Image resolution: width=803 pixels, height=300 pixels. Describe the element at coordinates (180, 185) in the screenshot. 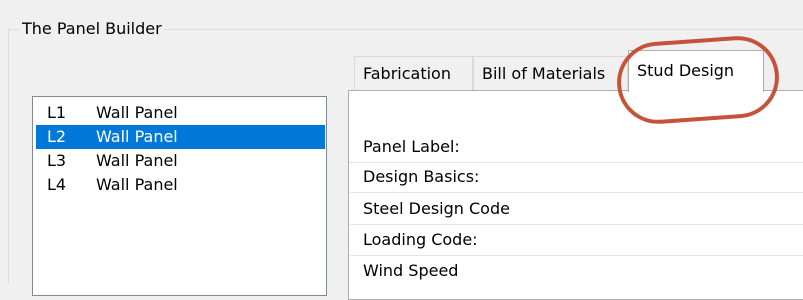

I see `panel-list-item-l4: L4 Wall Panel` at that location.